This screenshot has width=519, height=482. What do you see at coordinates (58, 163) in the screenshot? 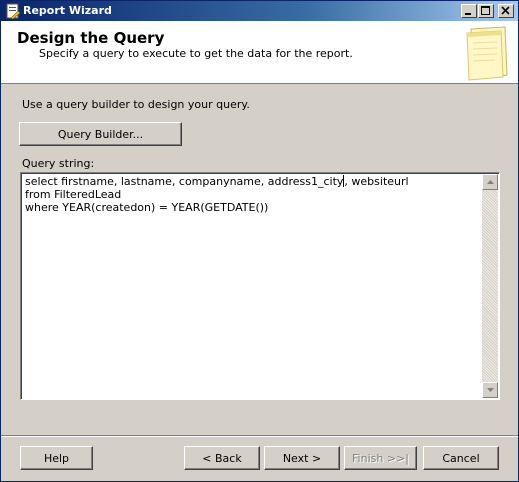
I see `query-string-label: Query string:` at bounding box center [58, 163].